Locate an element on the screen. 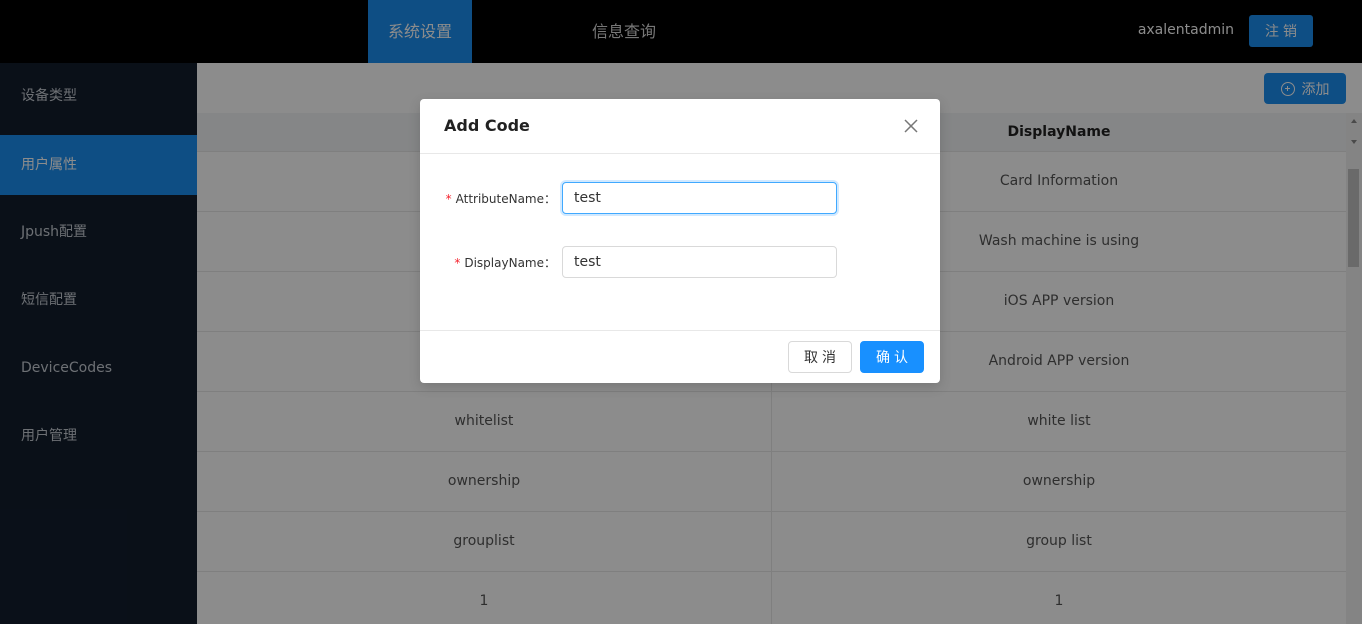  form-row-display-name: * DisplayName： is located at coordinates (680, 262).